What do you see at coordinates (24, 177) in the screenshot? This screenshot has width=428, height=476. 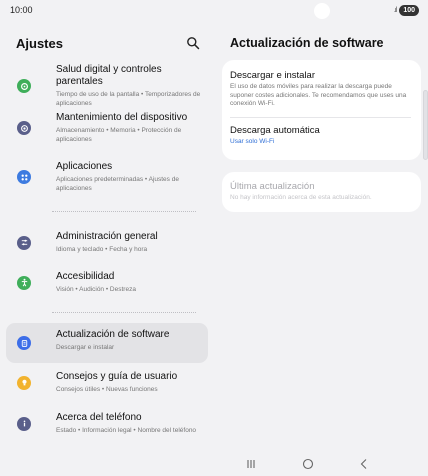 I see `apps-icon` at bounding box center [24, 177].